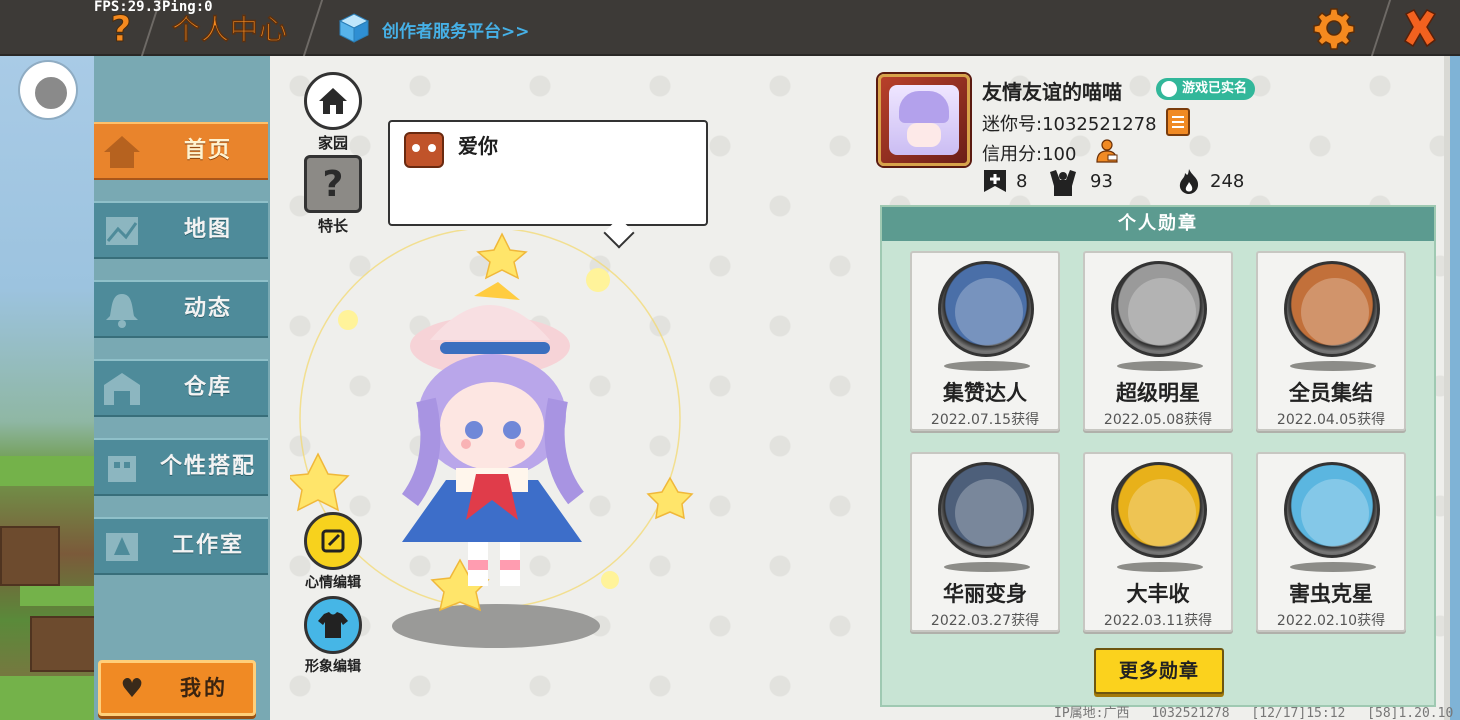 This screenshot has height=720, width=1460. Describe the element at coordinates (478, 146) in the screenshot. I see `mood-text: 爱你` at that location.